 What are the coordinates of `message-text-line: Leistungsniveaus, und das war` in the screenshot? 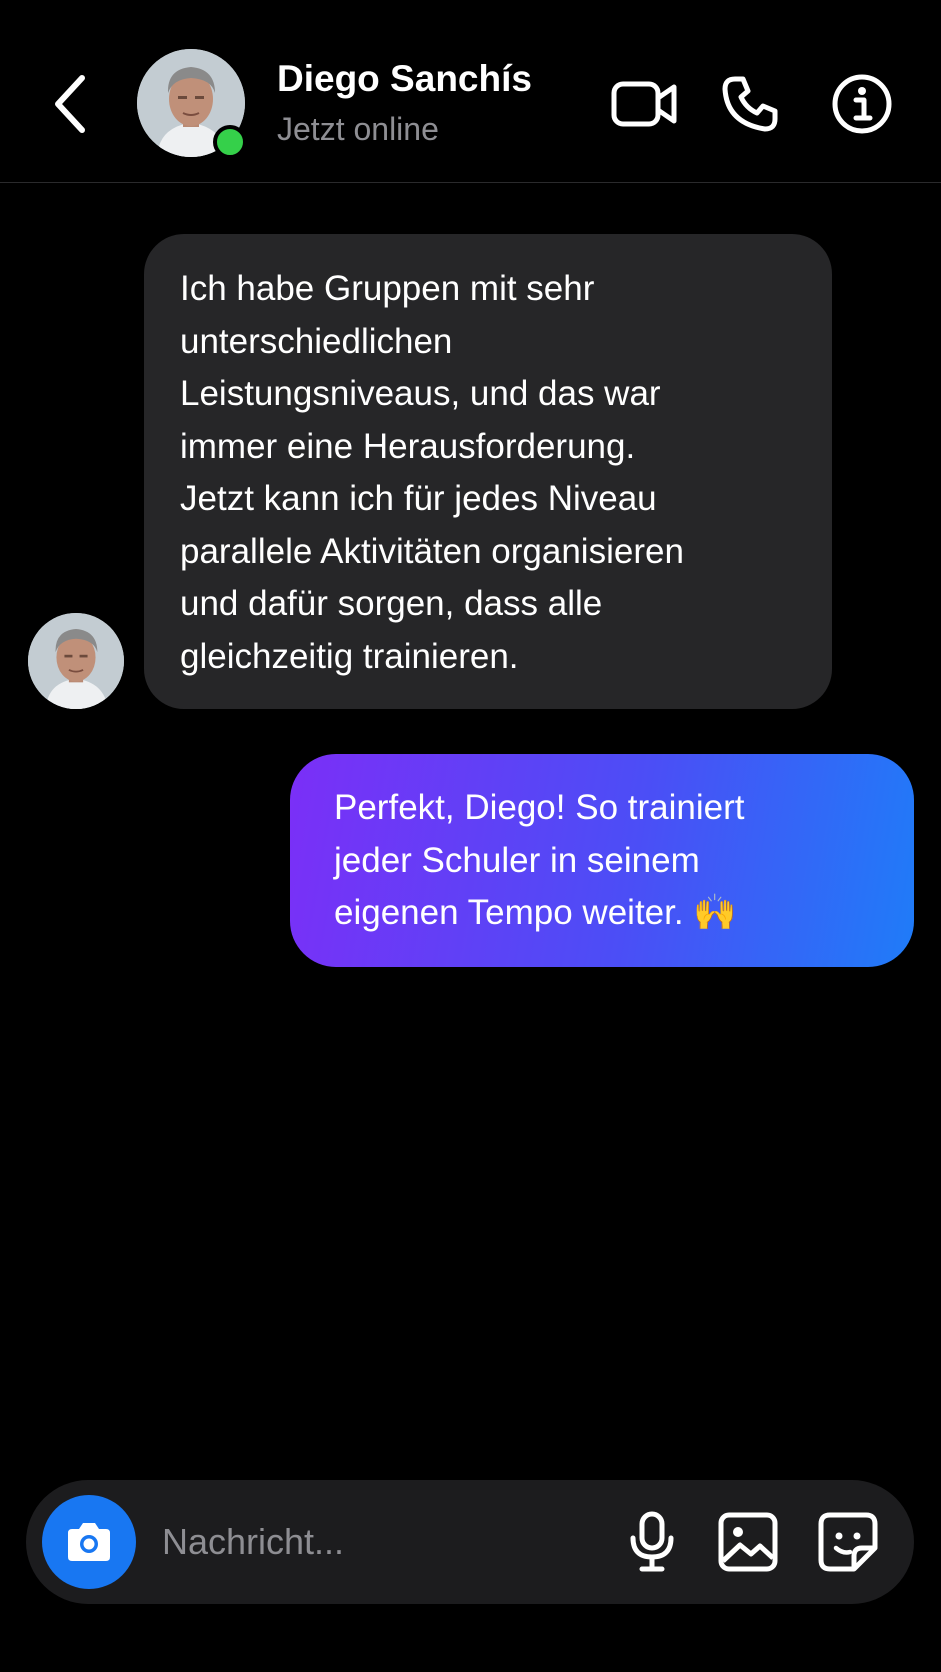 It's located at (420, 393).